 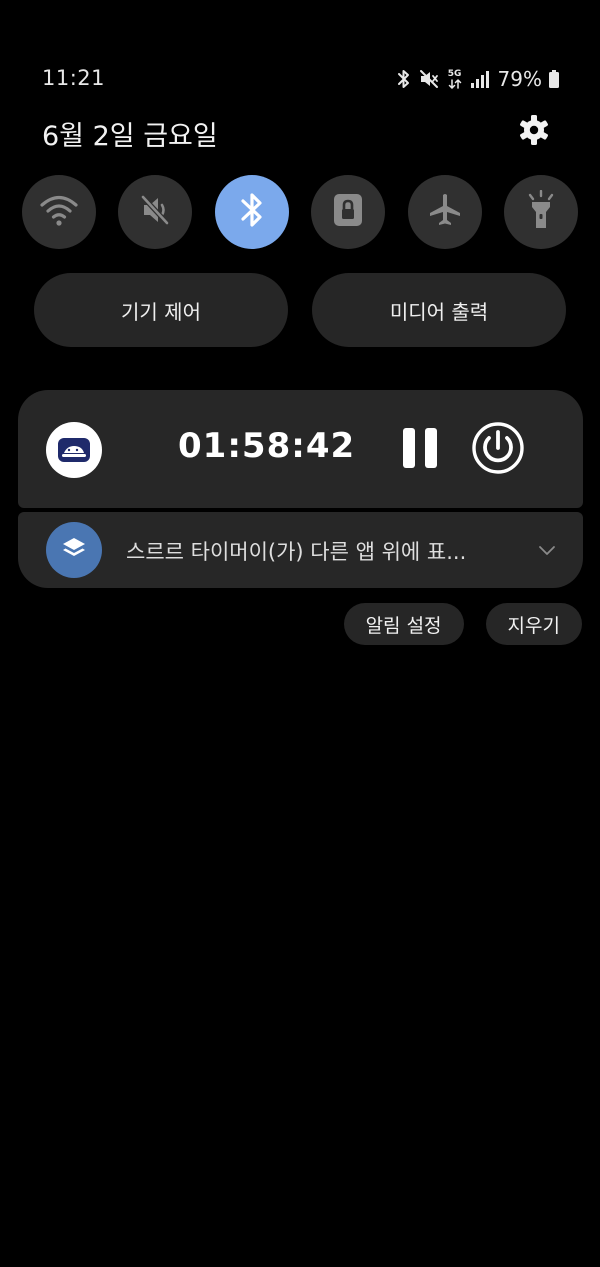 I want to click on notification-settings-button: 알림 설정, so click(x=403, y=624).